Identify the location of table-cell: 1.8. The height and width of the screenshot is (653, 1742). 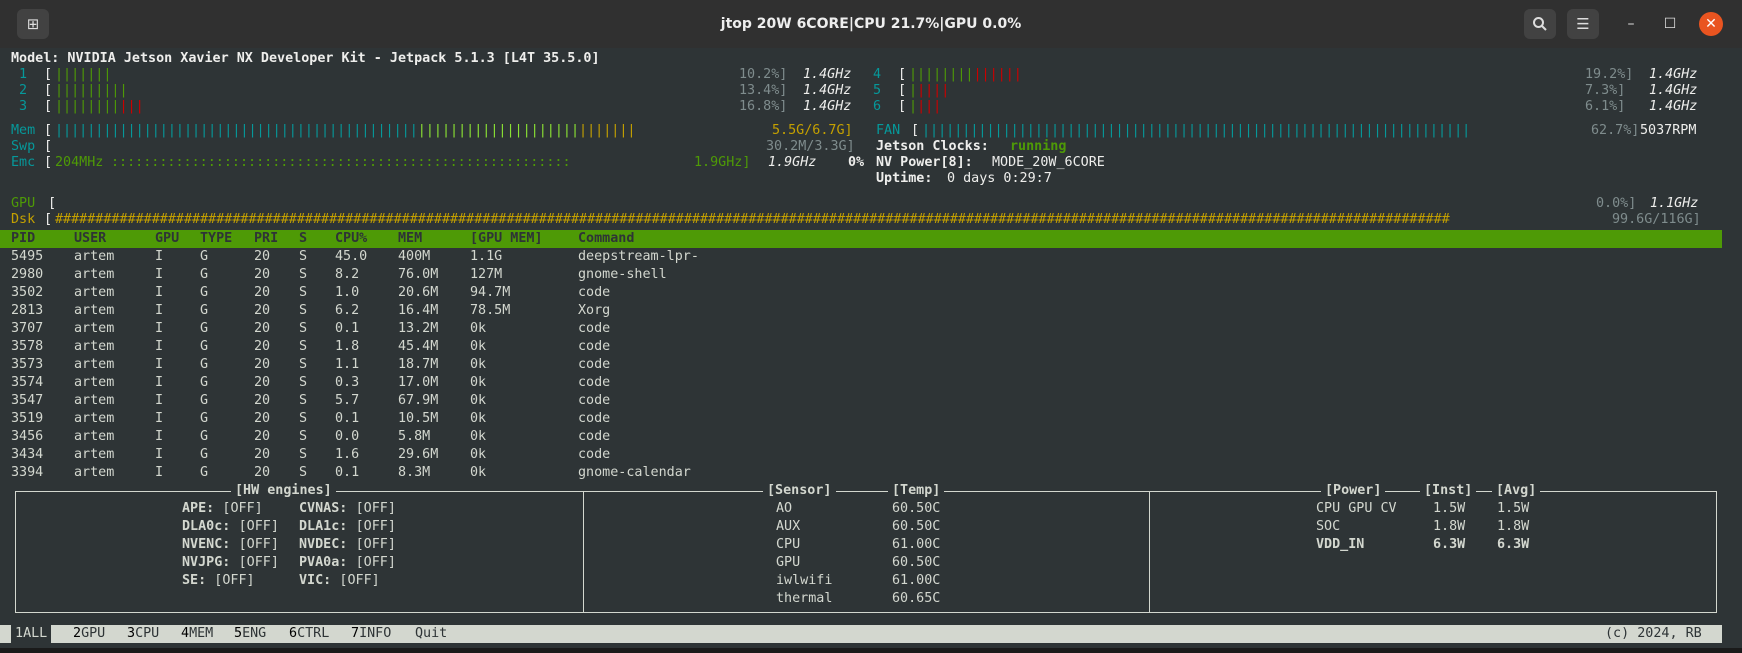
(347, 346).